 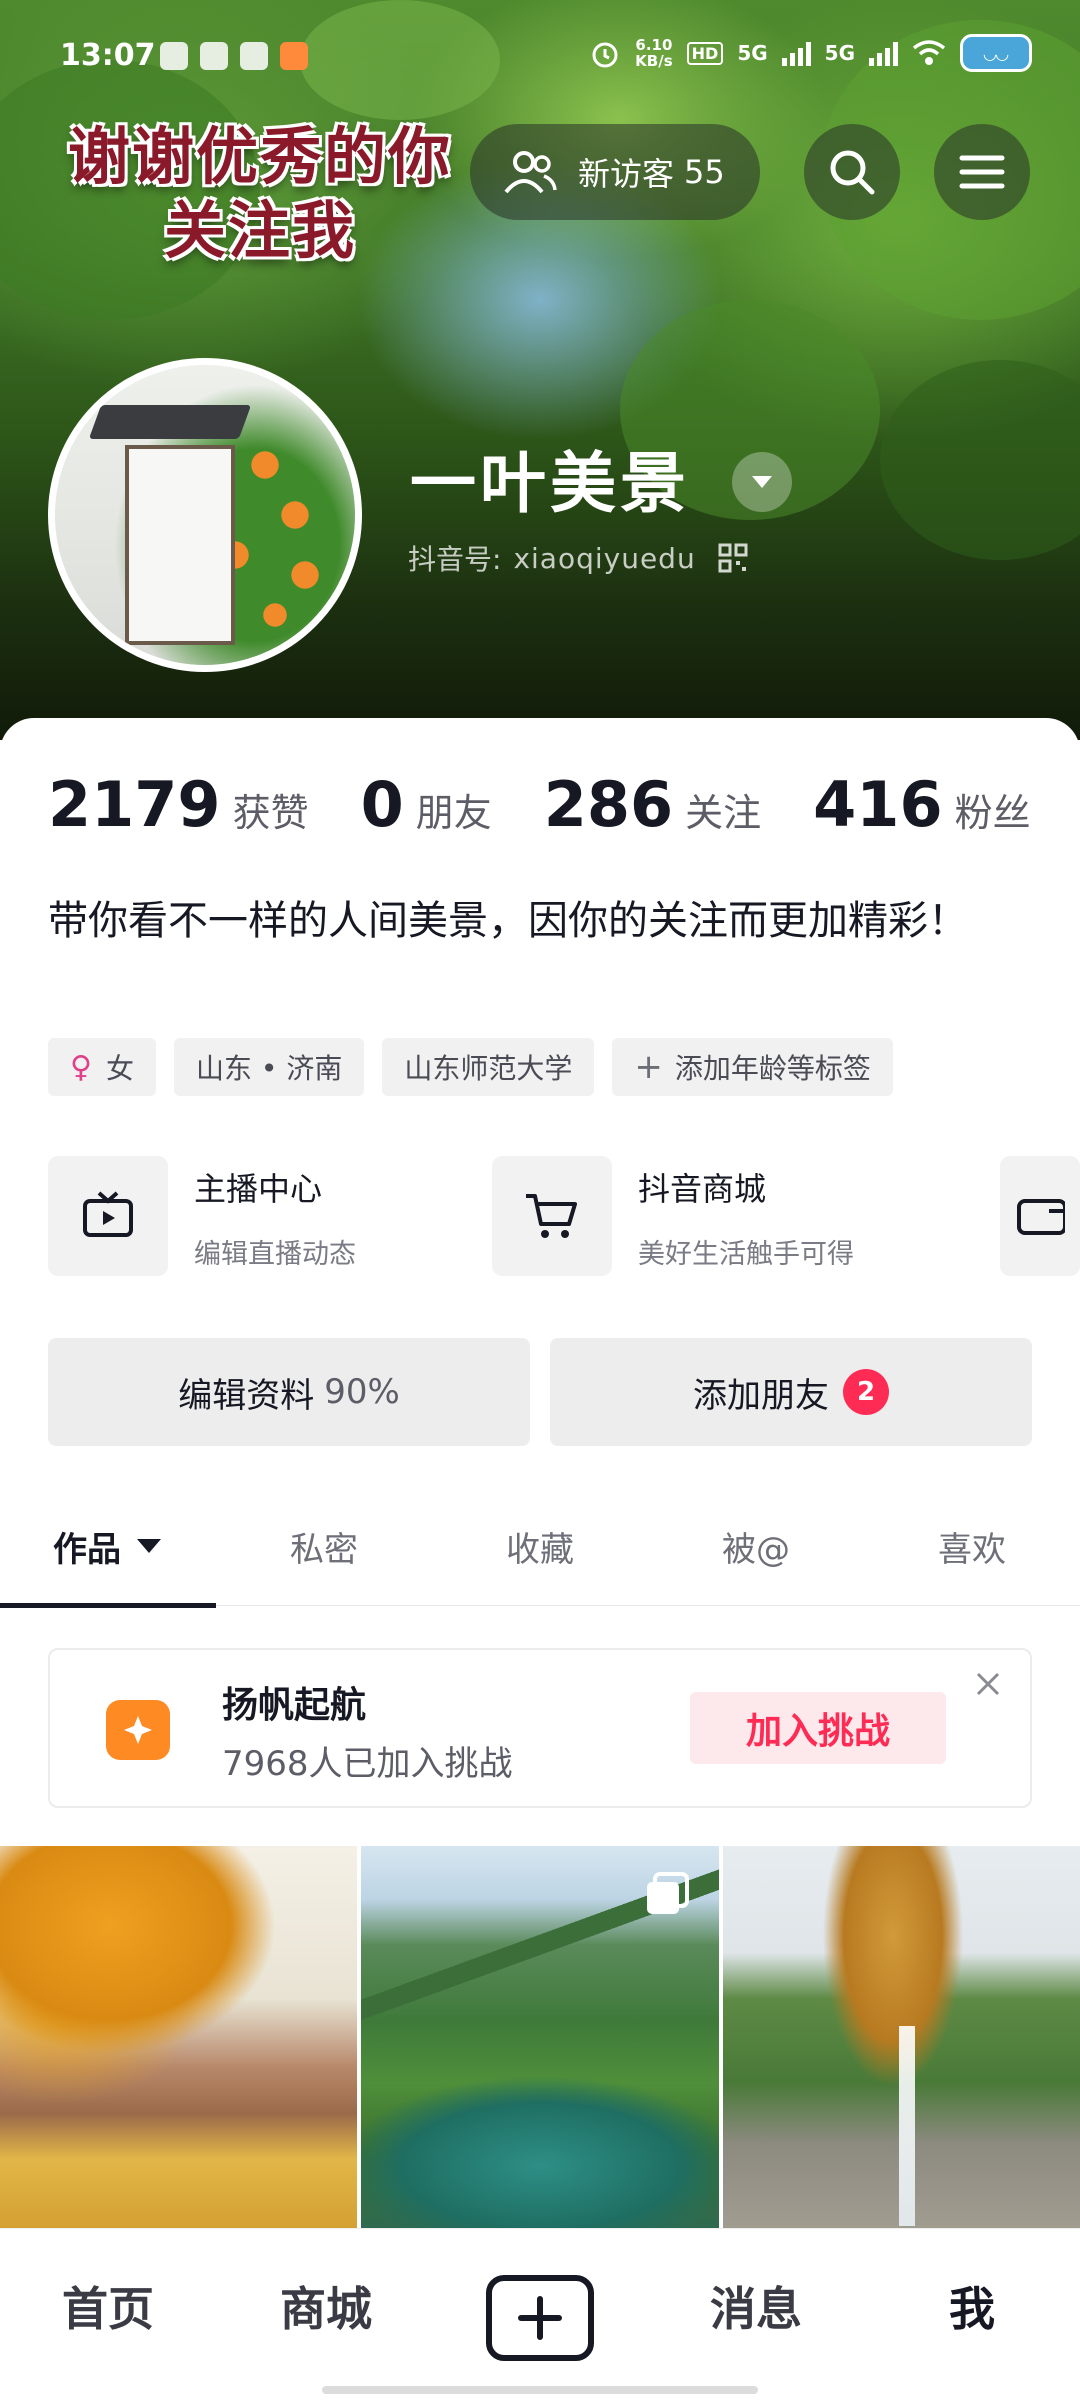 What do you see at coordinates (648, 1067) in the screenshot?
I see `plus-icon: +` at bounding box center [648, 1067].